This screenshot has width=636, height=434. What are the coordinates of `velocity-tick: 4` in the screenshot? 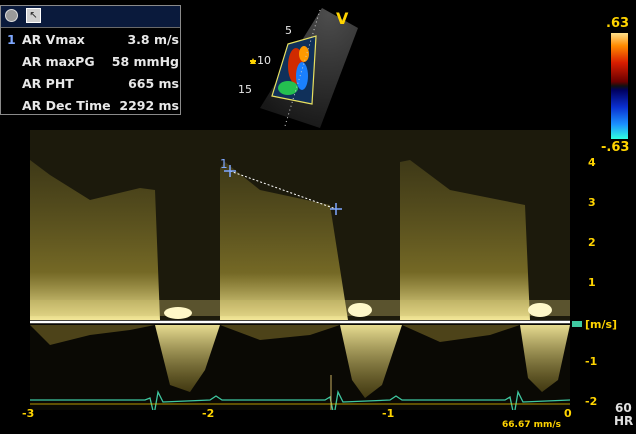 It's located at (592, 162).